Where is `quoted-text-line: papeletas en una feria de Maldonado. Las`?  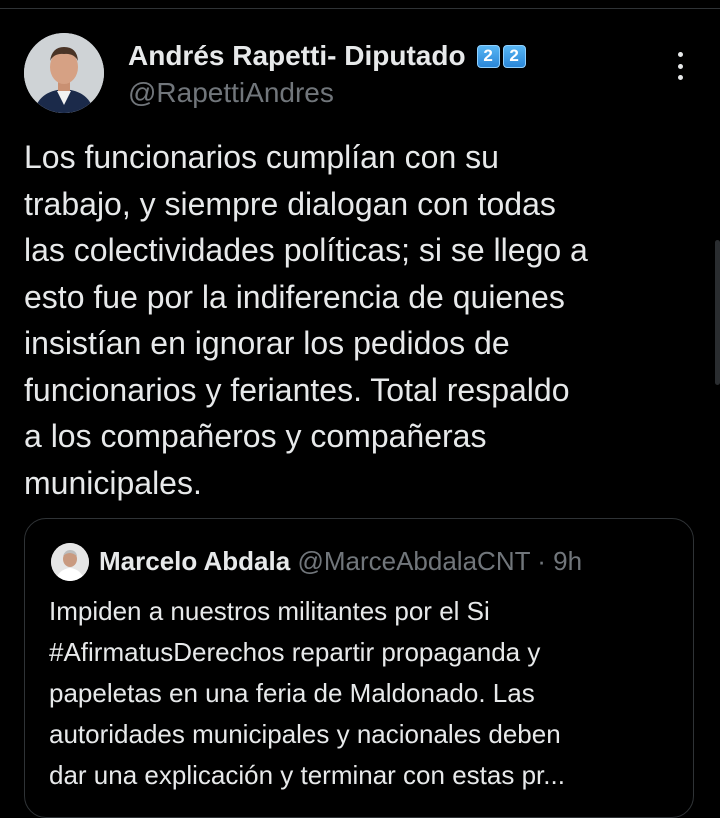
quoted-text-line: papeletas en una feria de Maldonado. Las is located at coordinates (292, 693).